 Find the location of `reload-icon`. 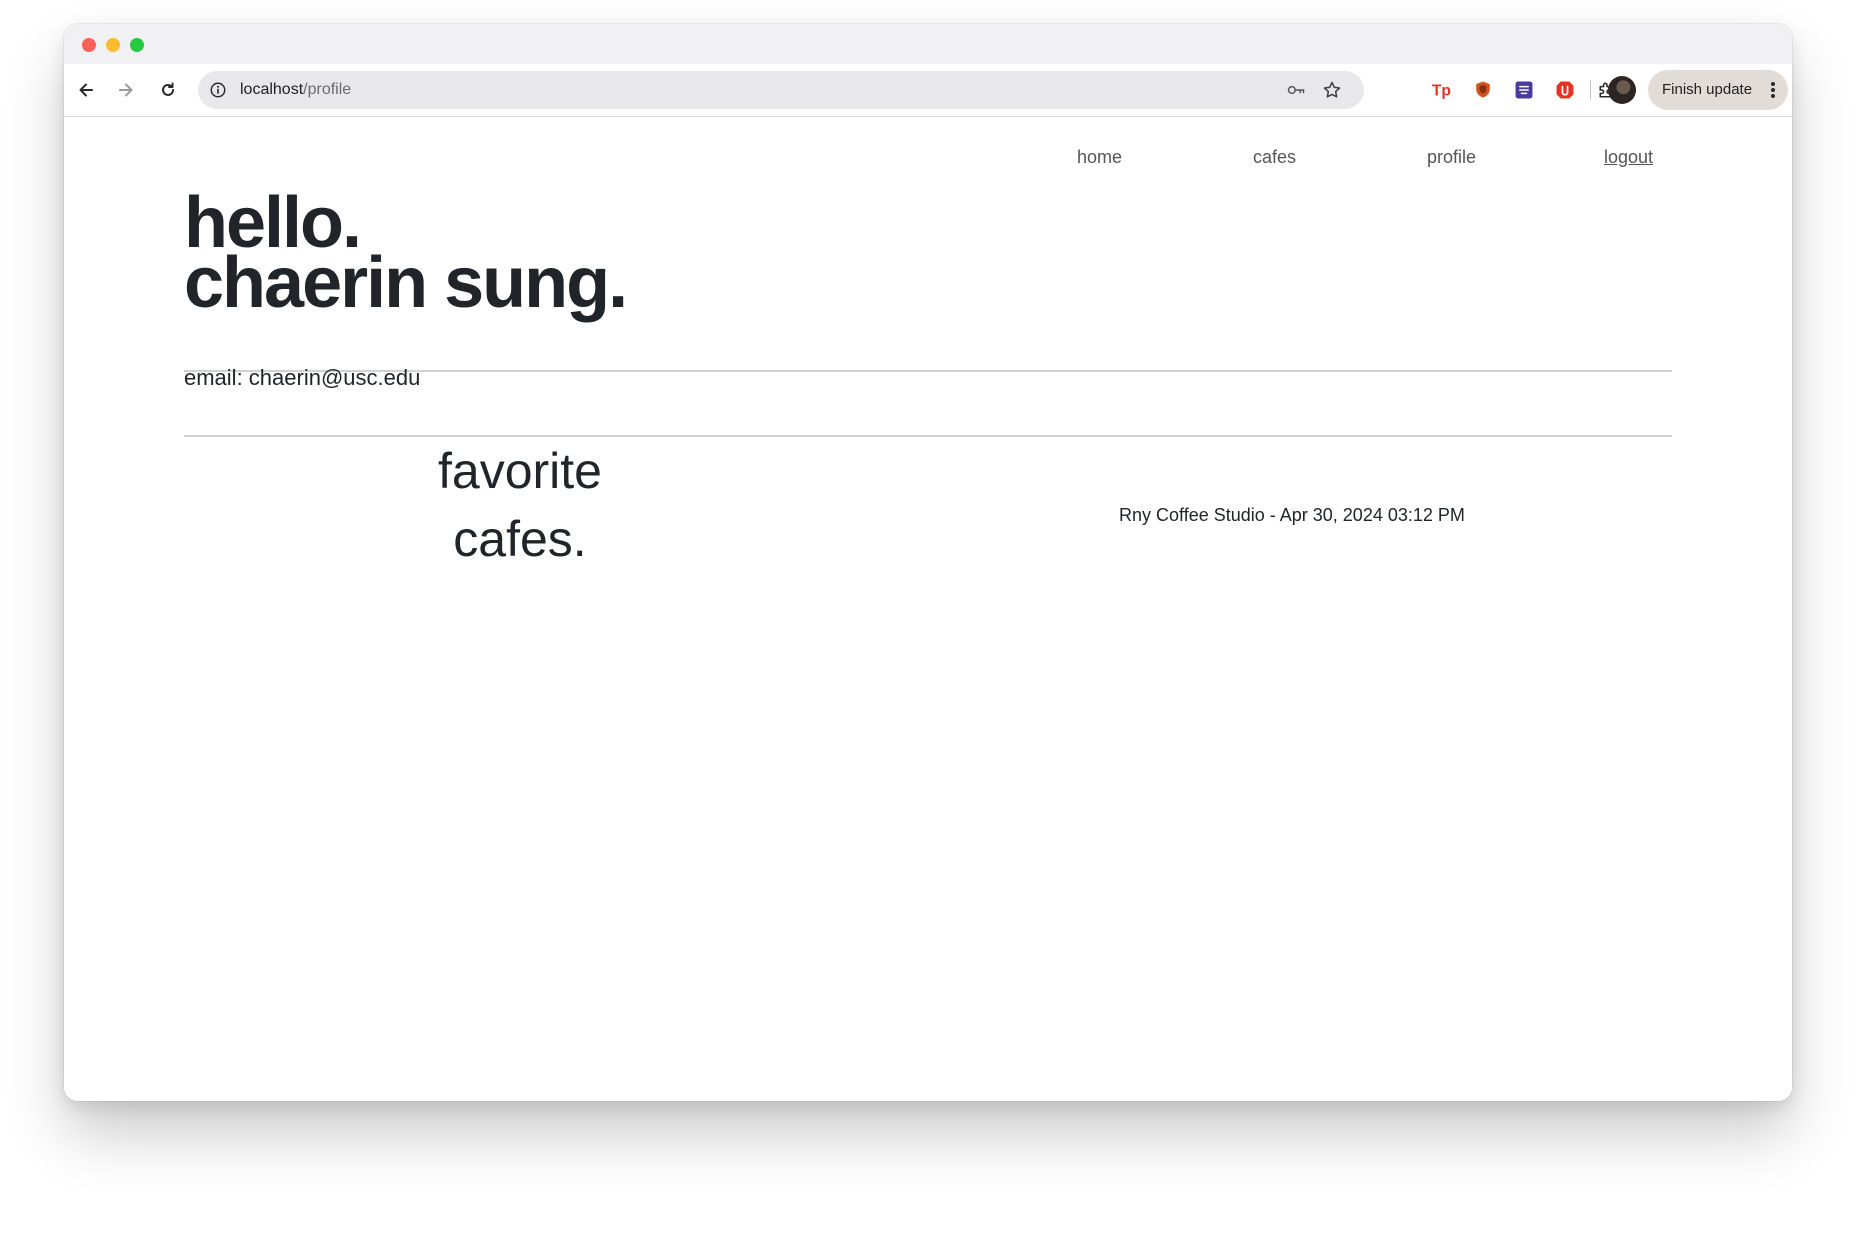

reload-icon is located at coordinates (168, 89).